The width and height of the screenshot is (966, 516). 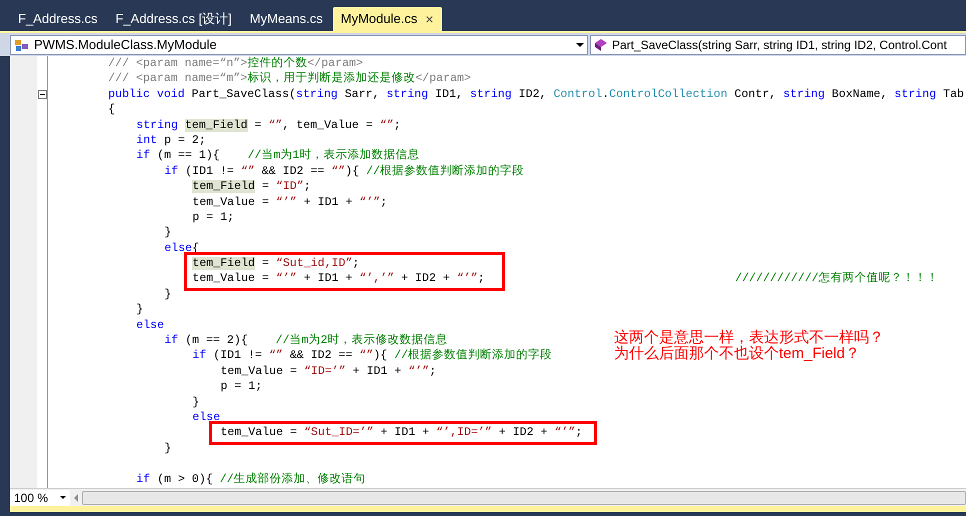 I want to click on horizontal-scrollbar, so click(x=524, y=497).